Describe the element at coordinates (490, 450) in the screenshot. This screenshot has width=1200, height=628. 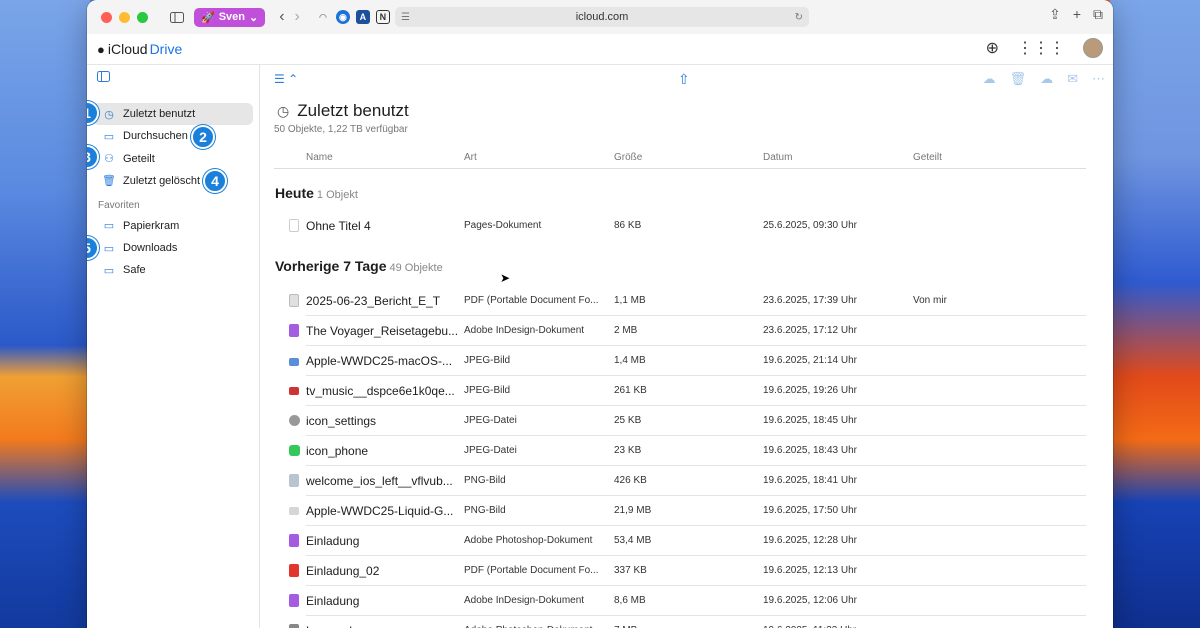
I see `cell-kind: JPEG-Datei` at that location.